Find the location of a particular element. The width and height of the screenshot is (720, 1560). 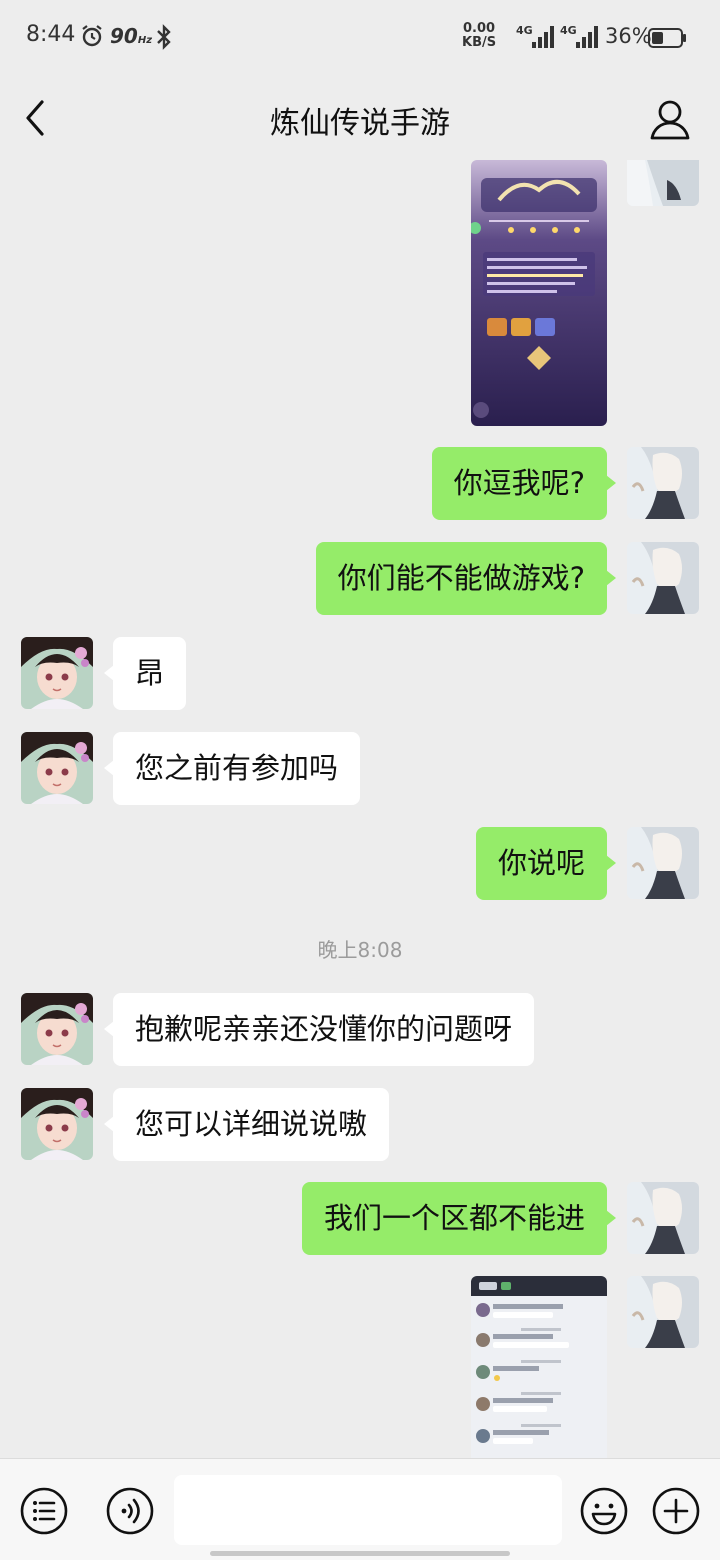

contact-message-bubble: 抱歉呢亲亲还没懂你的问题呀 is located at coordinates (319, 1029).